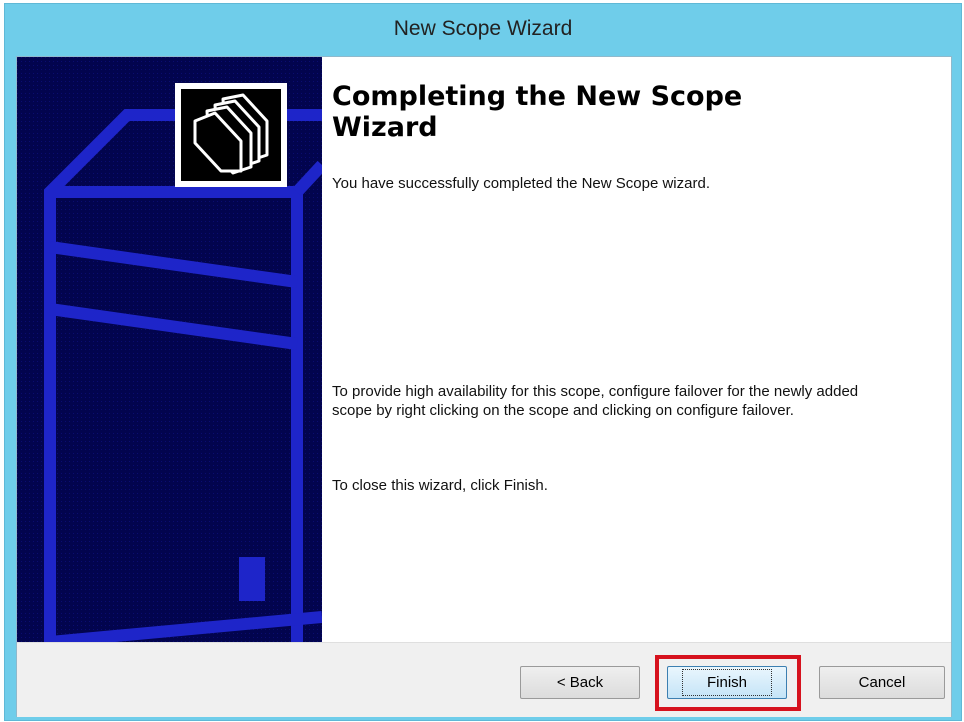  I want to click on finish-button-label: Finish, so click(726, 682).